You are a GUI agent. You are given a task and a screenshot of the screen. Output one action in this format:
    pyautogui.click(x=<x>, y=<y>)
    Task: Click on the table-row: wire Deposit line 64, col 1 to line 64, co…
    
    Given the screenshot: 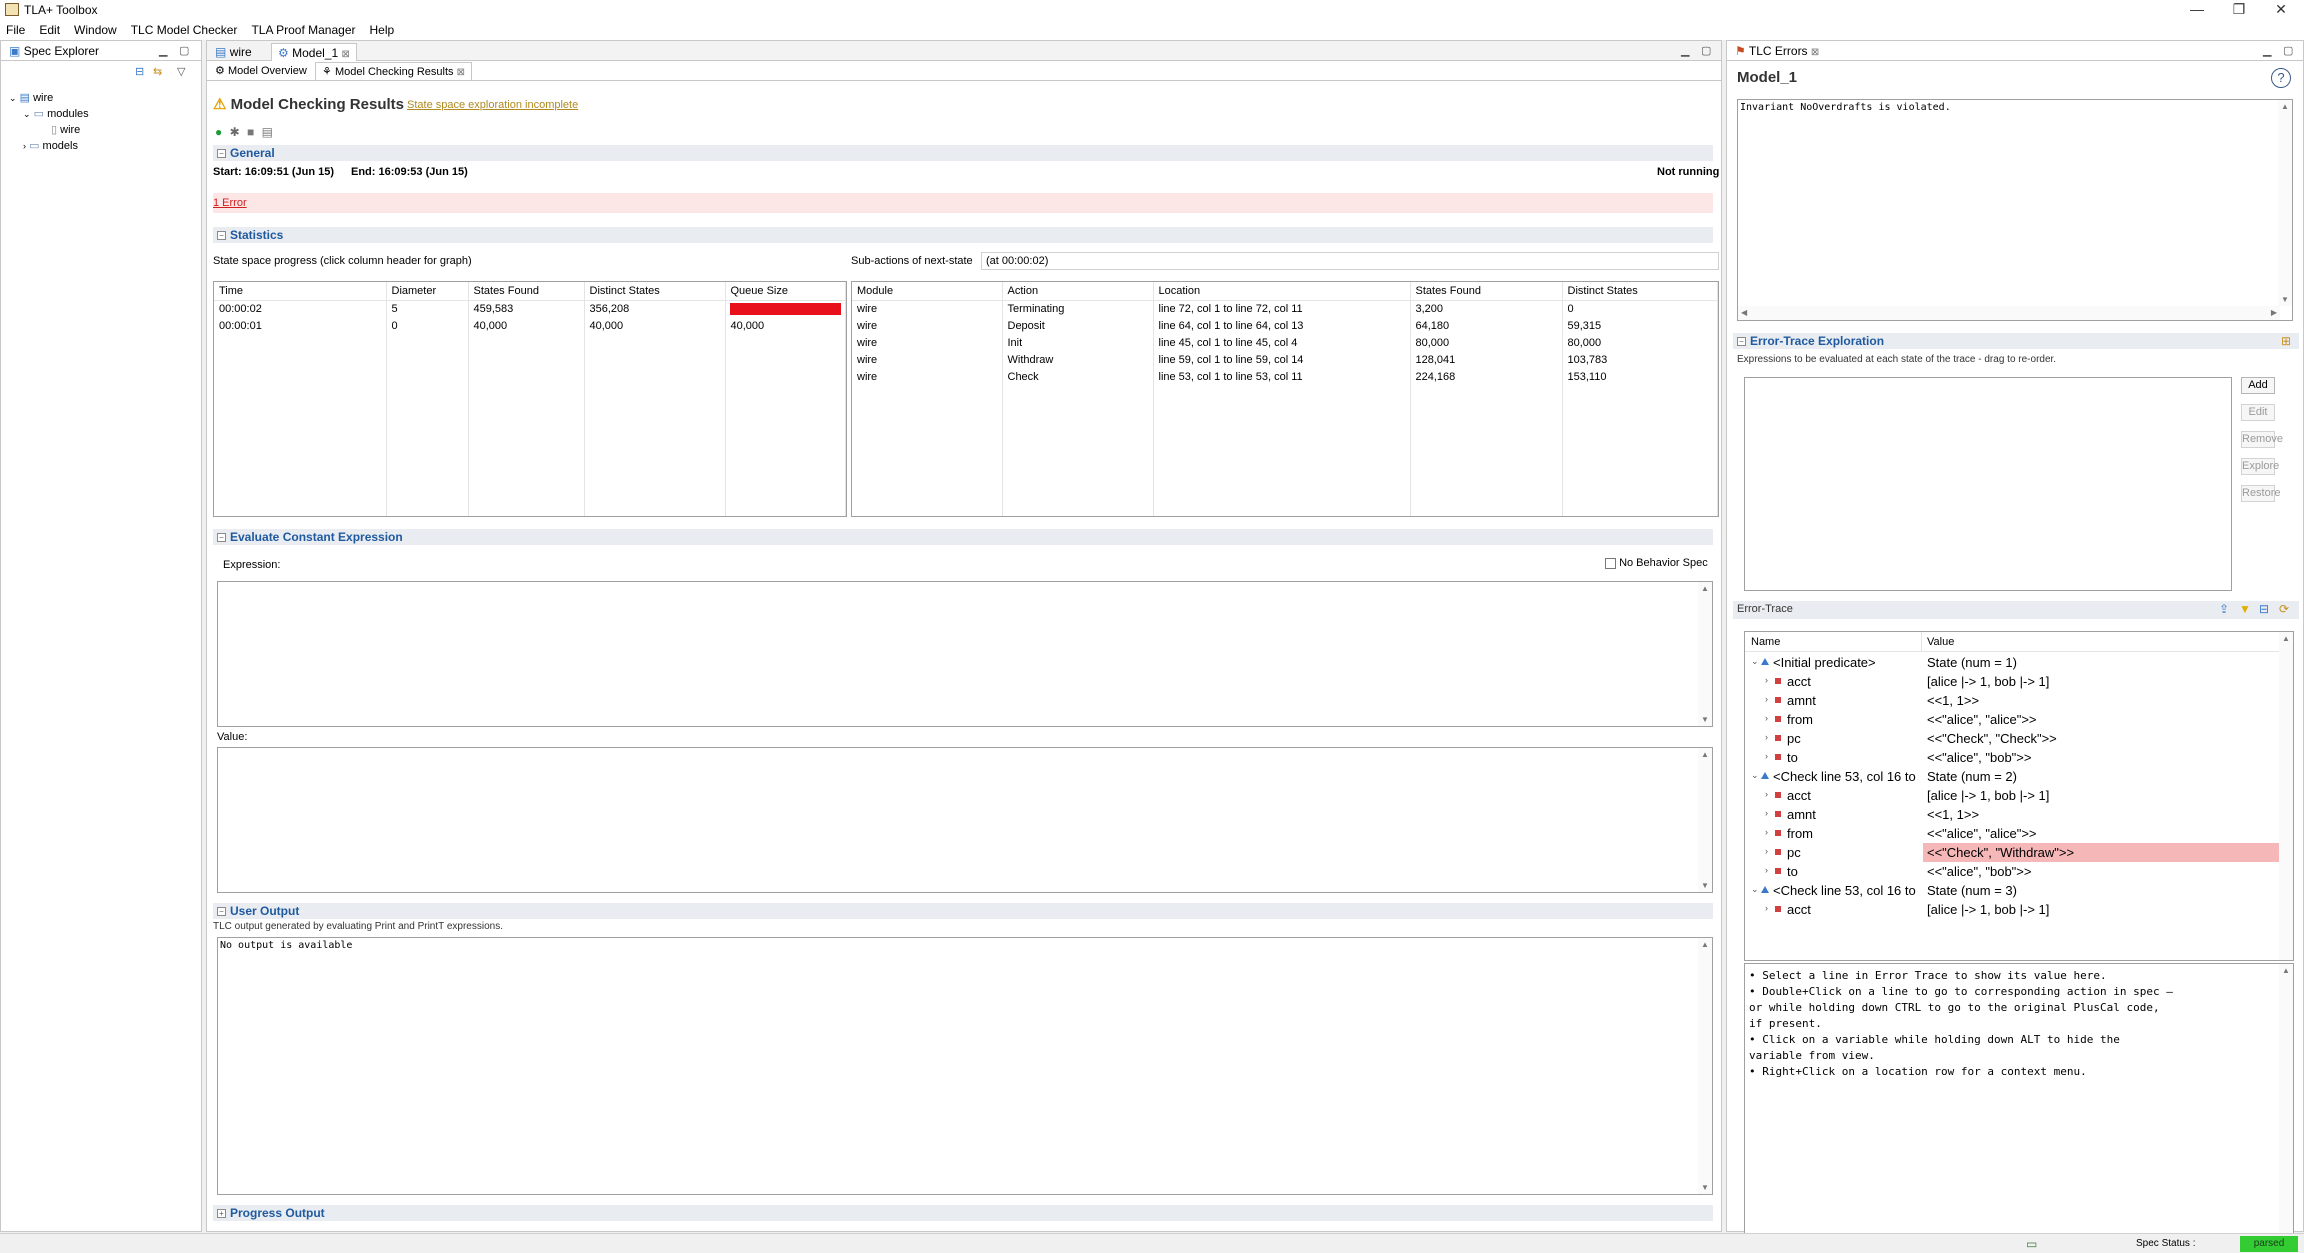 What is the action you would take?
    pyautogui.click(x=1285, y=326)
    